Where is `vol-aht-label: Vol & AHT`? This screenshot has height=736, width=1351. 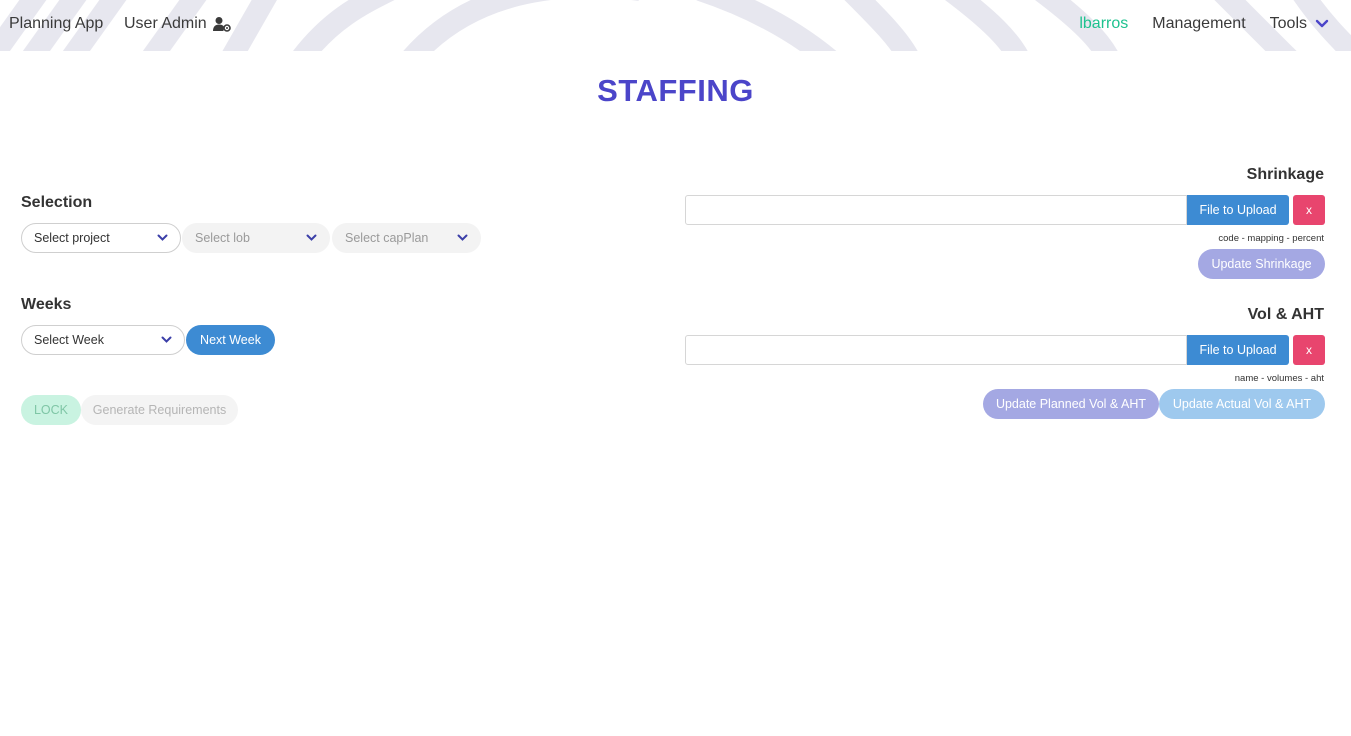 vol-aht-label: Vol & AHT is located at coordinates (1285, 314).